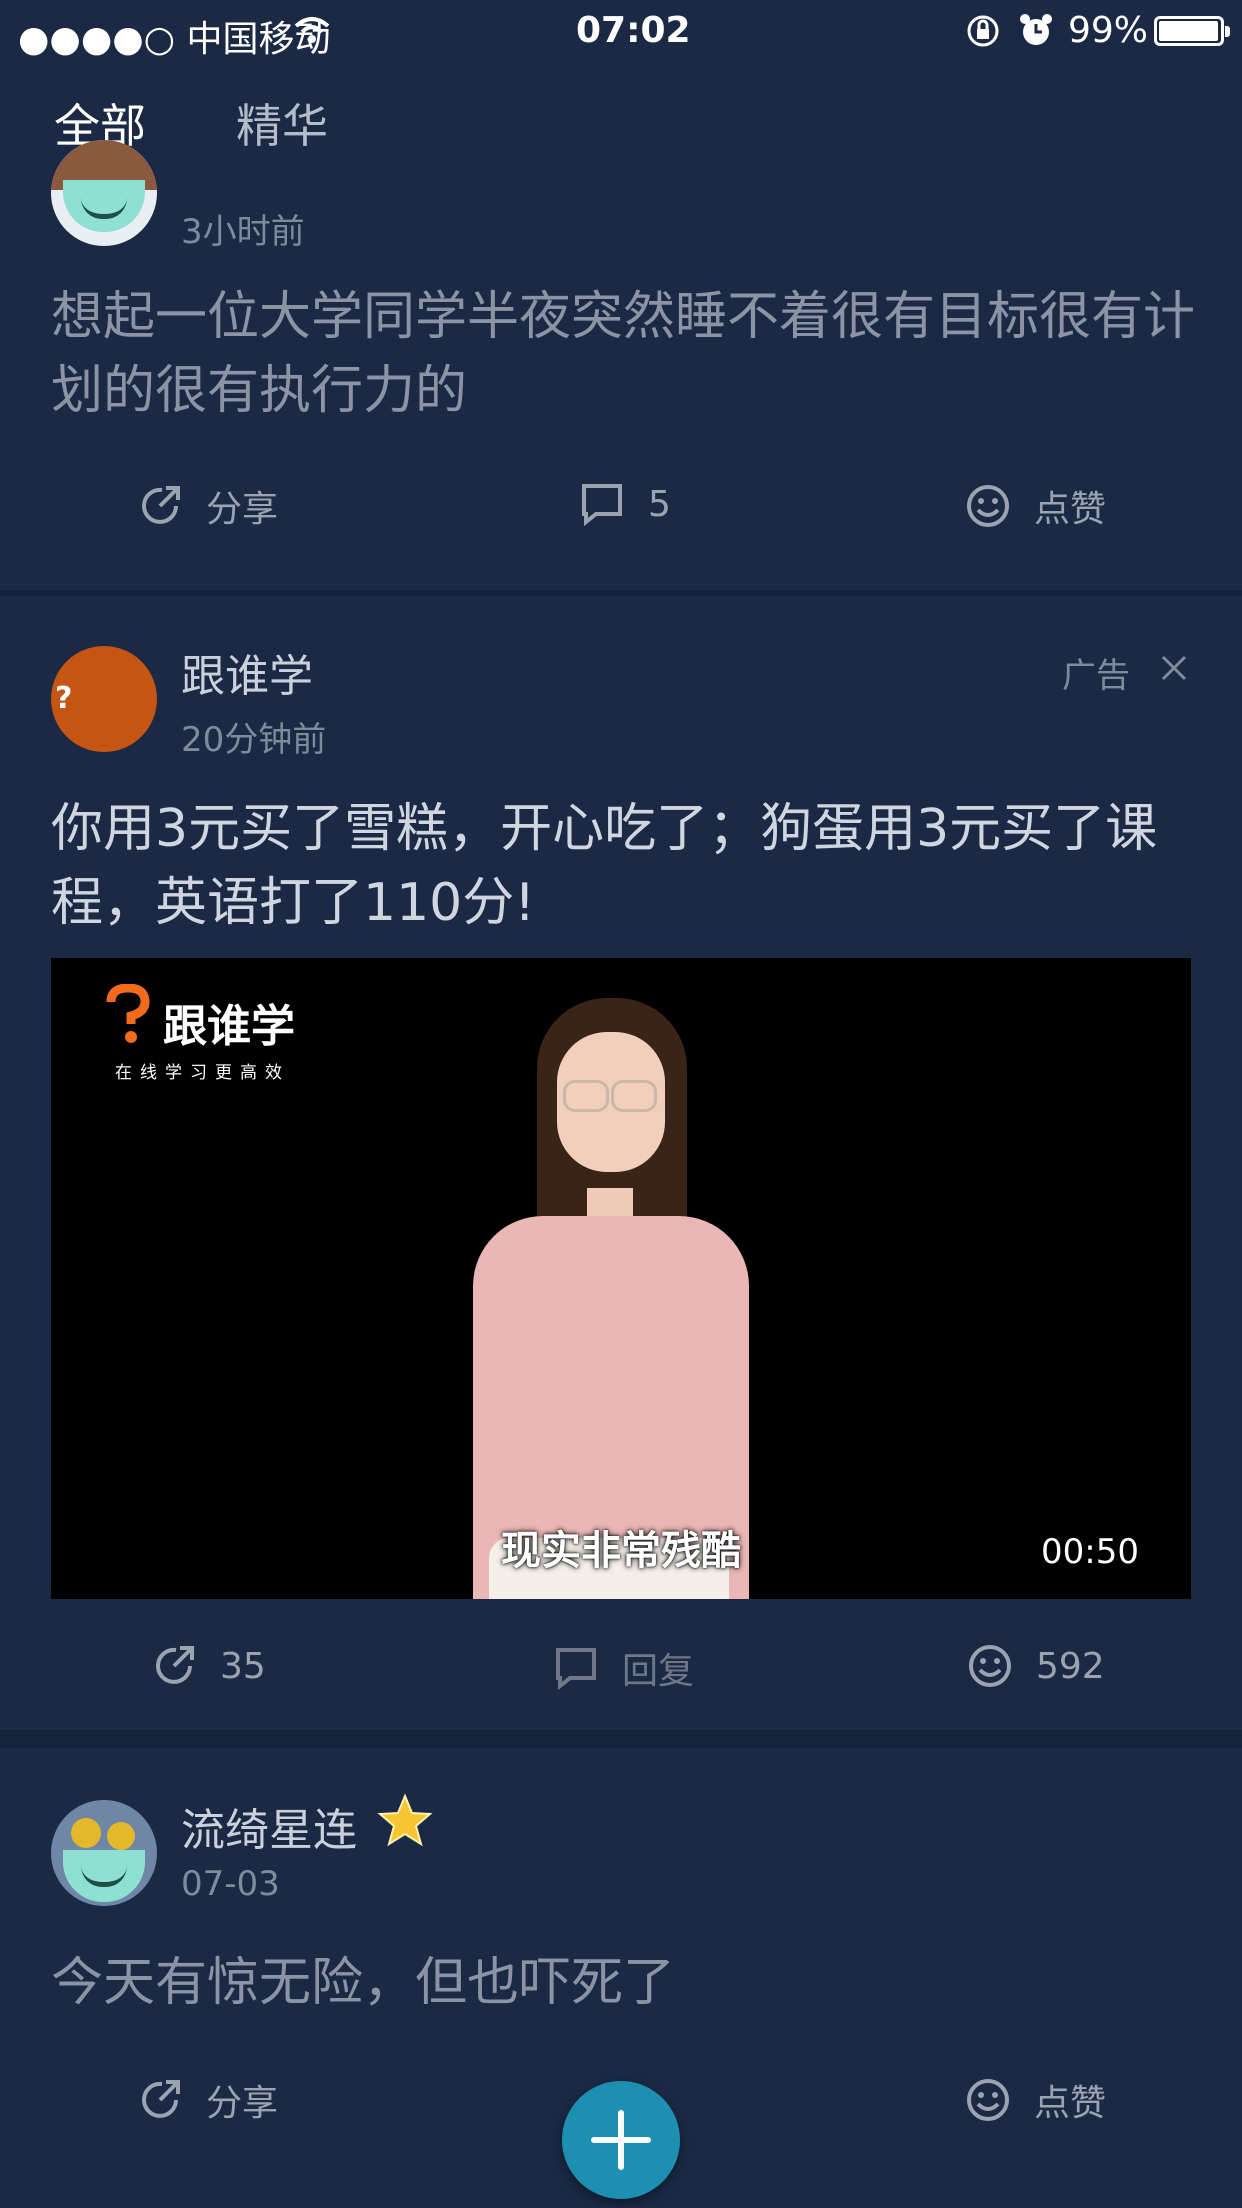 This screenshot has height=2208, width=1242. I want to click on brand-avatar: ?, so click(104, 699).